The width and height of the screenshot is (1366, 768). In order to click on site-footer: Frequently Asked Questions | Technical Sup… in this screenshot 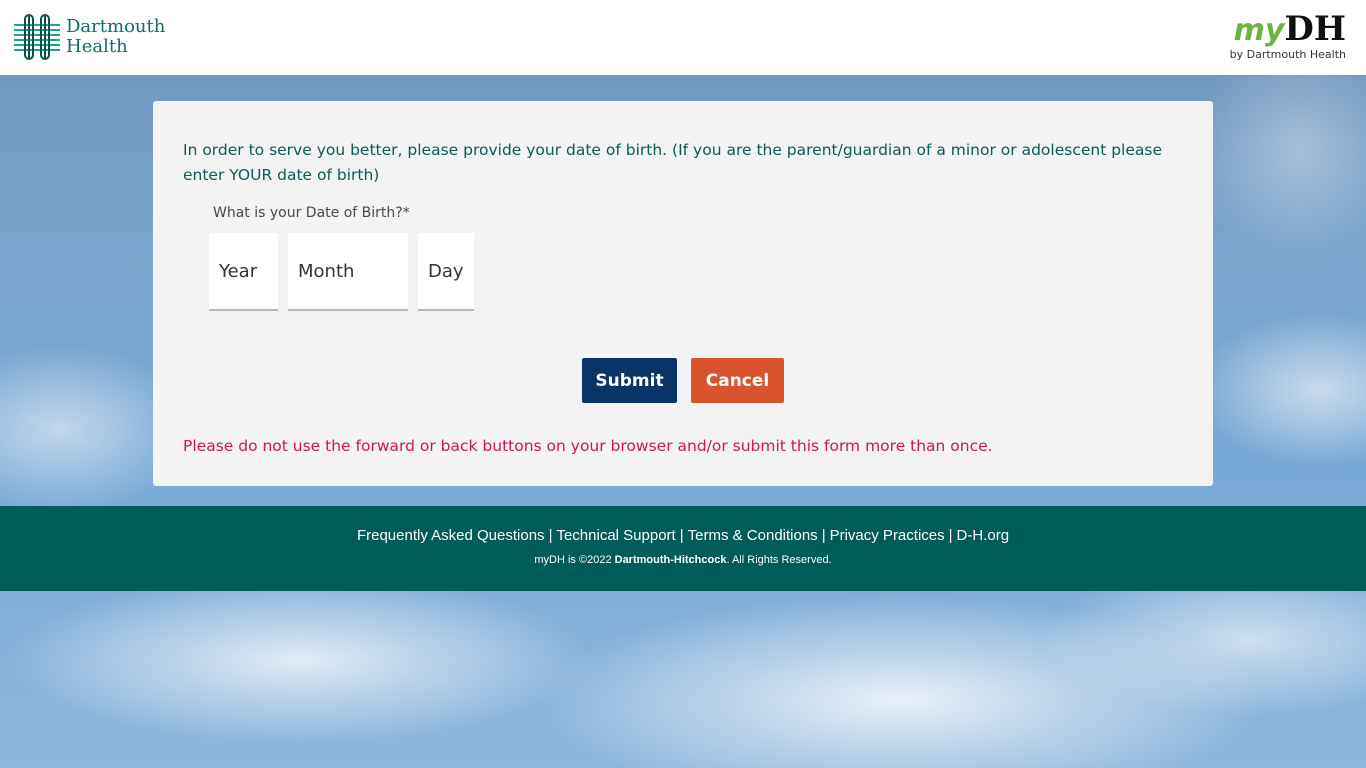, I will do `click(683, 548)`.